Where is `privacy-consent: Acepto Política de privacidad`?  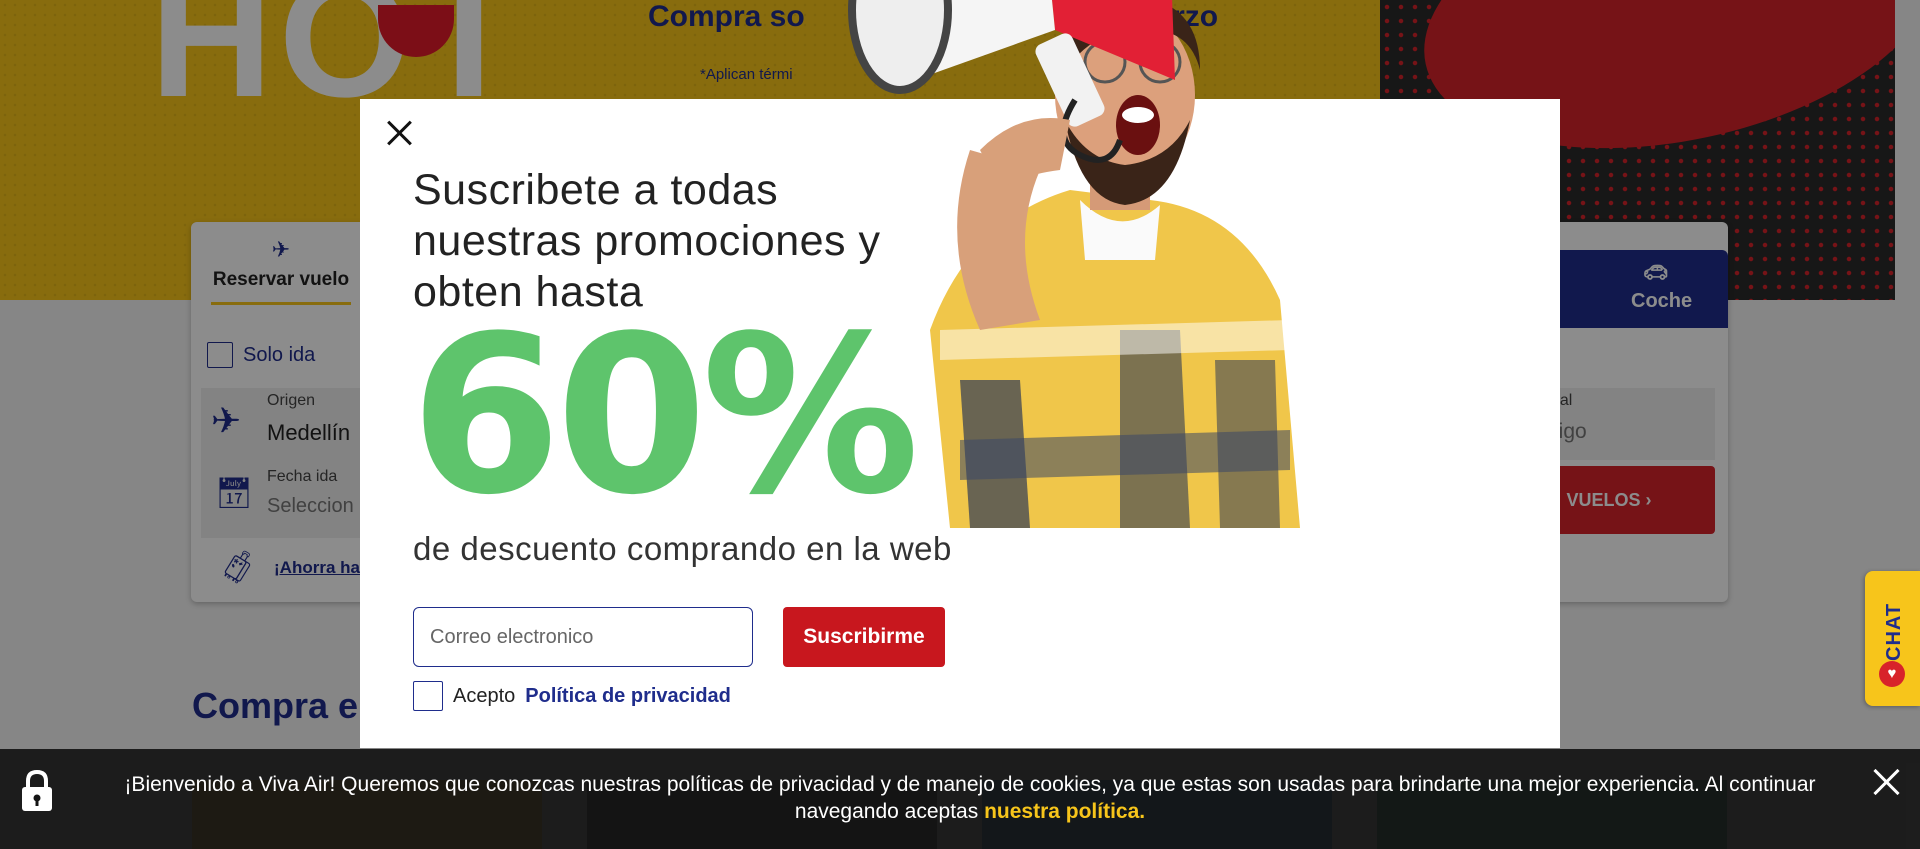 privacy-consent: Acepto Política de privacidad is located at coordinates (572, 696).